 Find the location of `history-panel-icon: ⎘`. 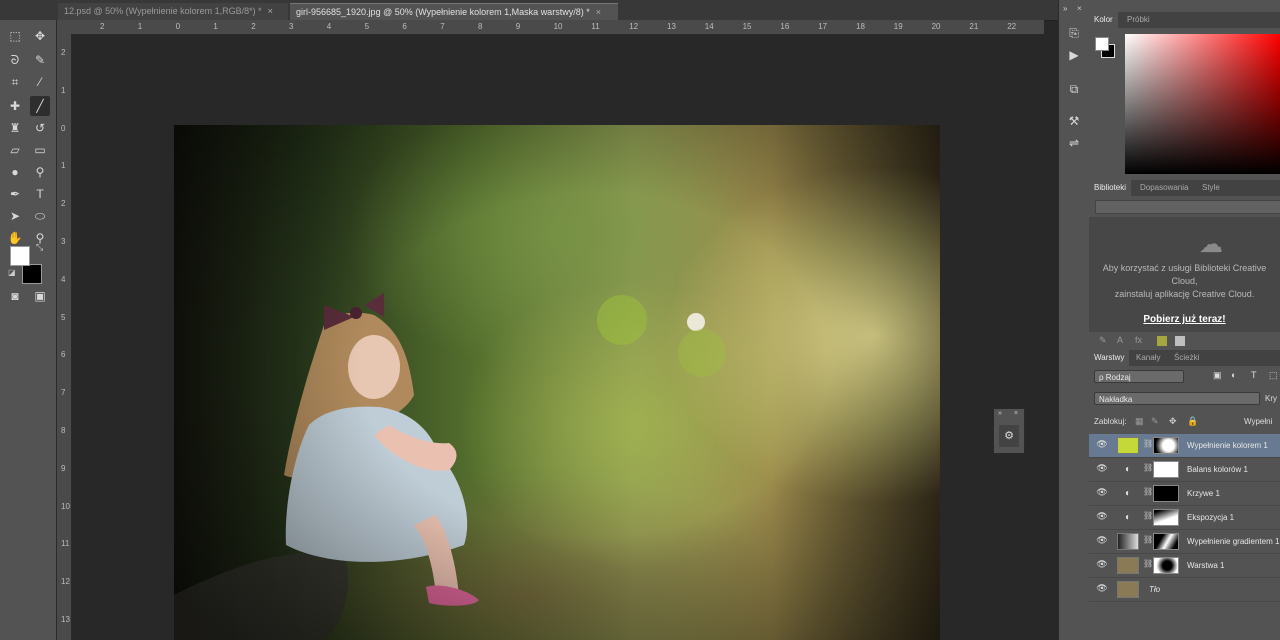

history-panel-icon: ⎘ is located at coordinates (1074, 33).